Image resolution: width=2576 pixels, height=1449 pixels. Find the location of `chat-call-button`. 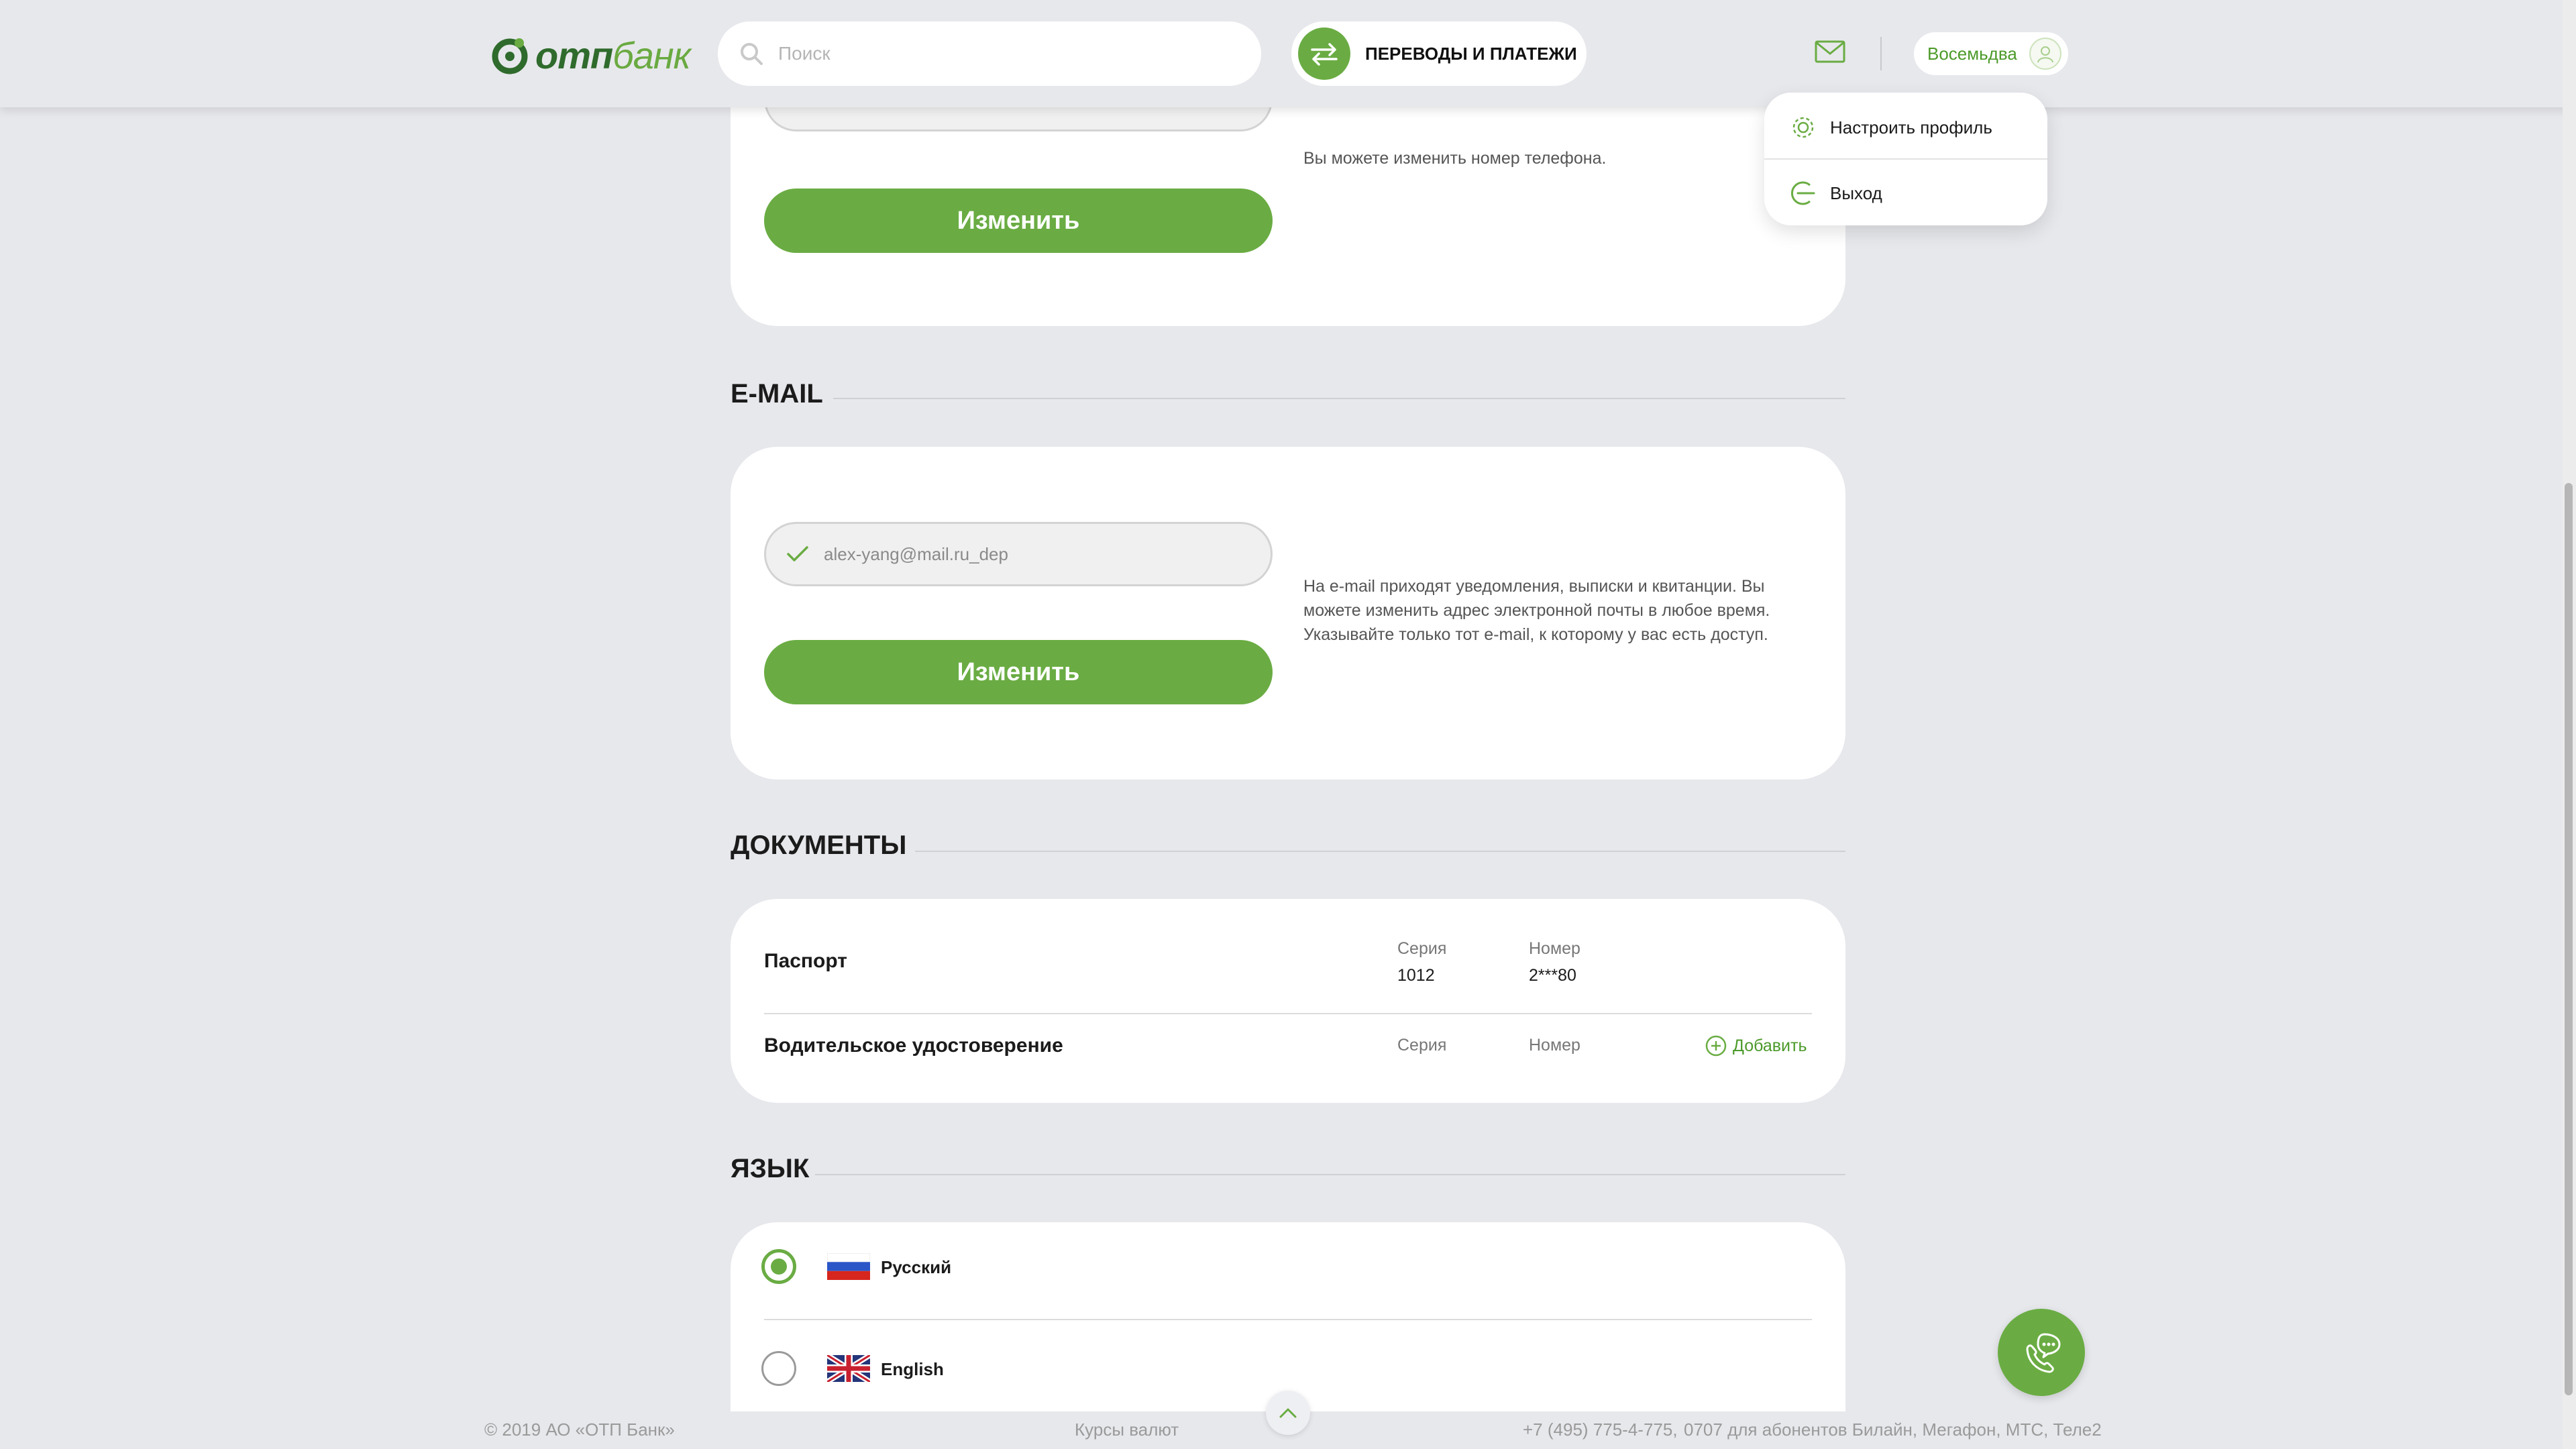

chat-call-button is located at coordinates (2041, 1352).